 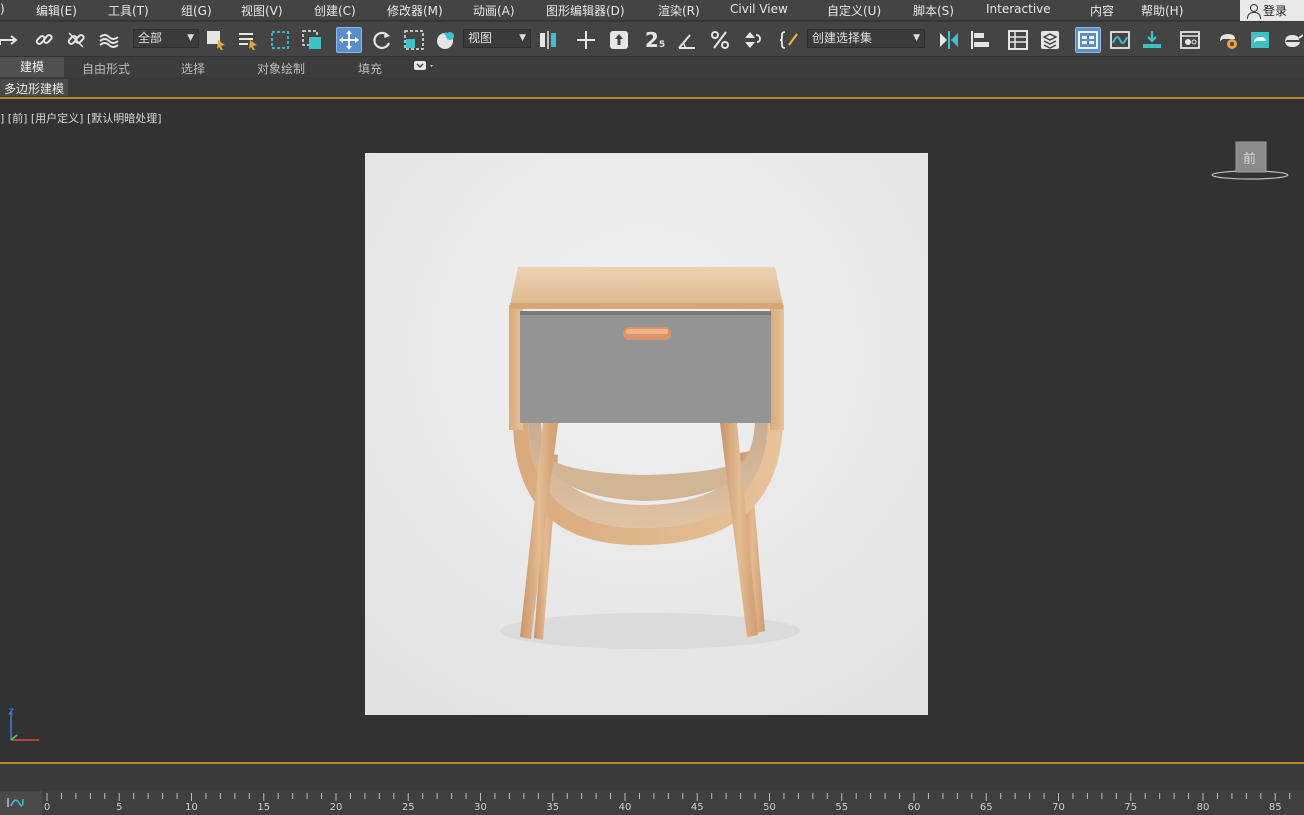 What do you see at coordinates (248, 40) in the screenshot?
I see `select-by-name-button` at bounding box center [248, 40].